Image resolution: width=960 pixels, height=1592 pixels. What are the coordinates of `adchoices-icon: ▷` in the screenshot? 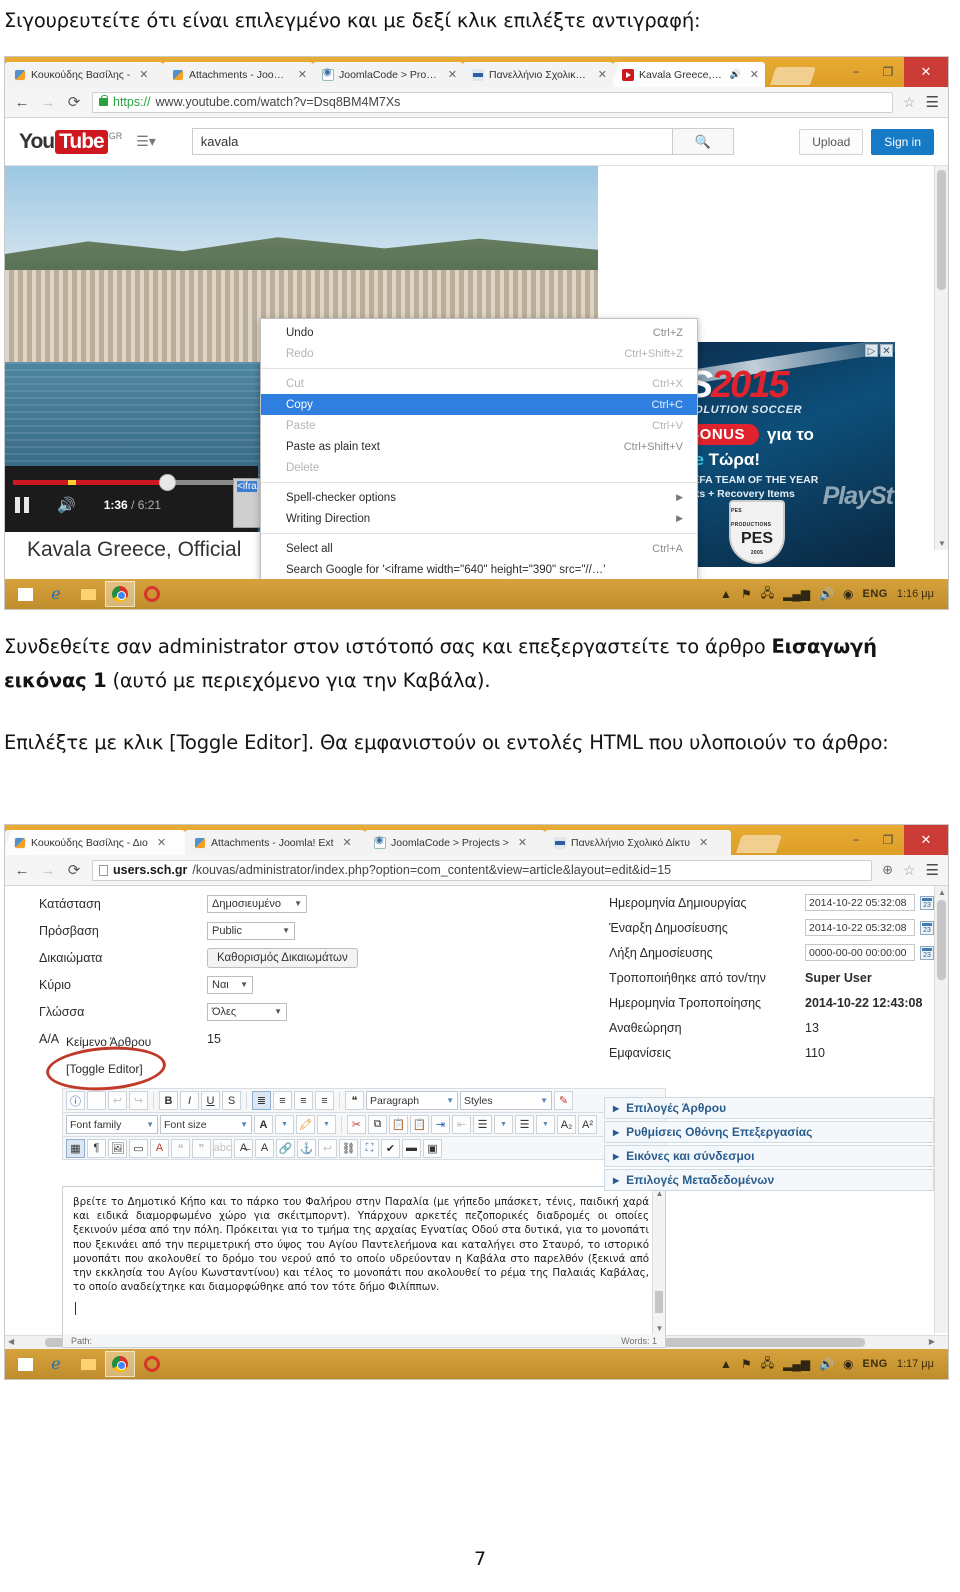 It's located at (871, 350).